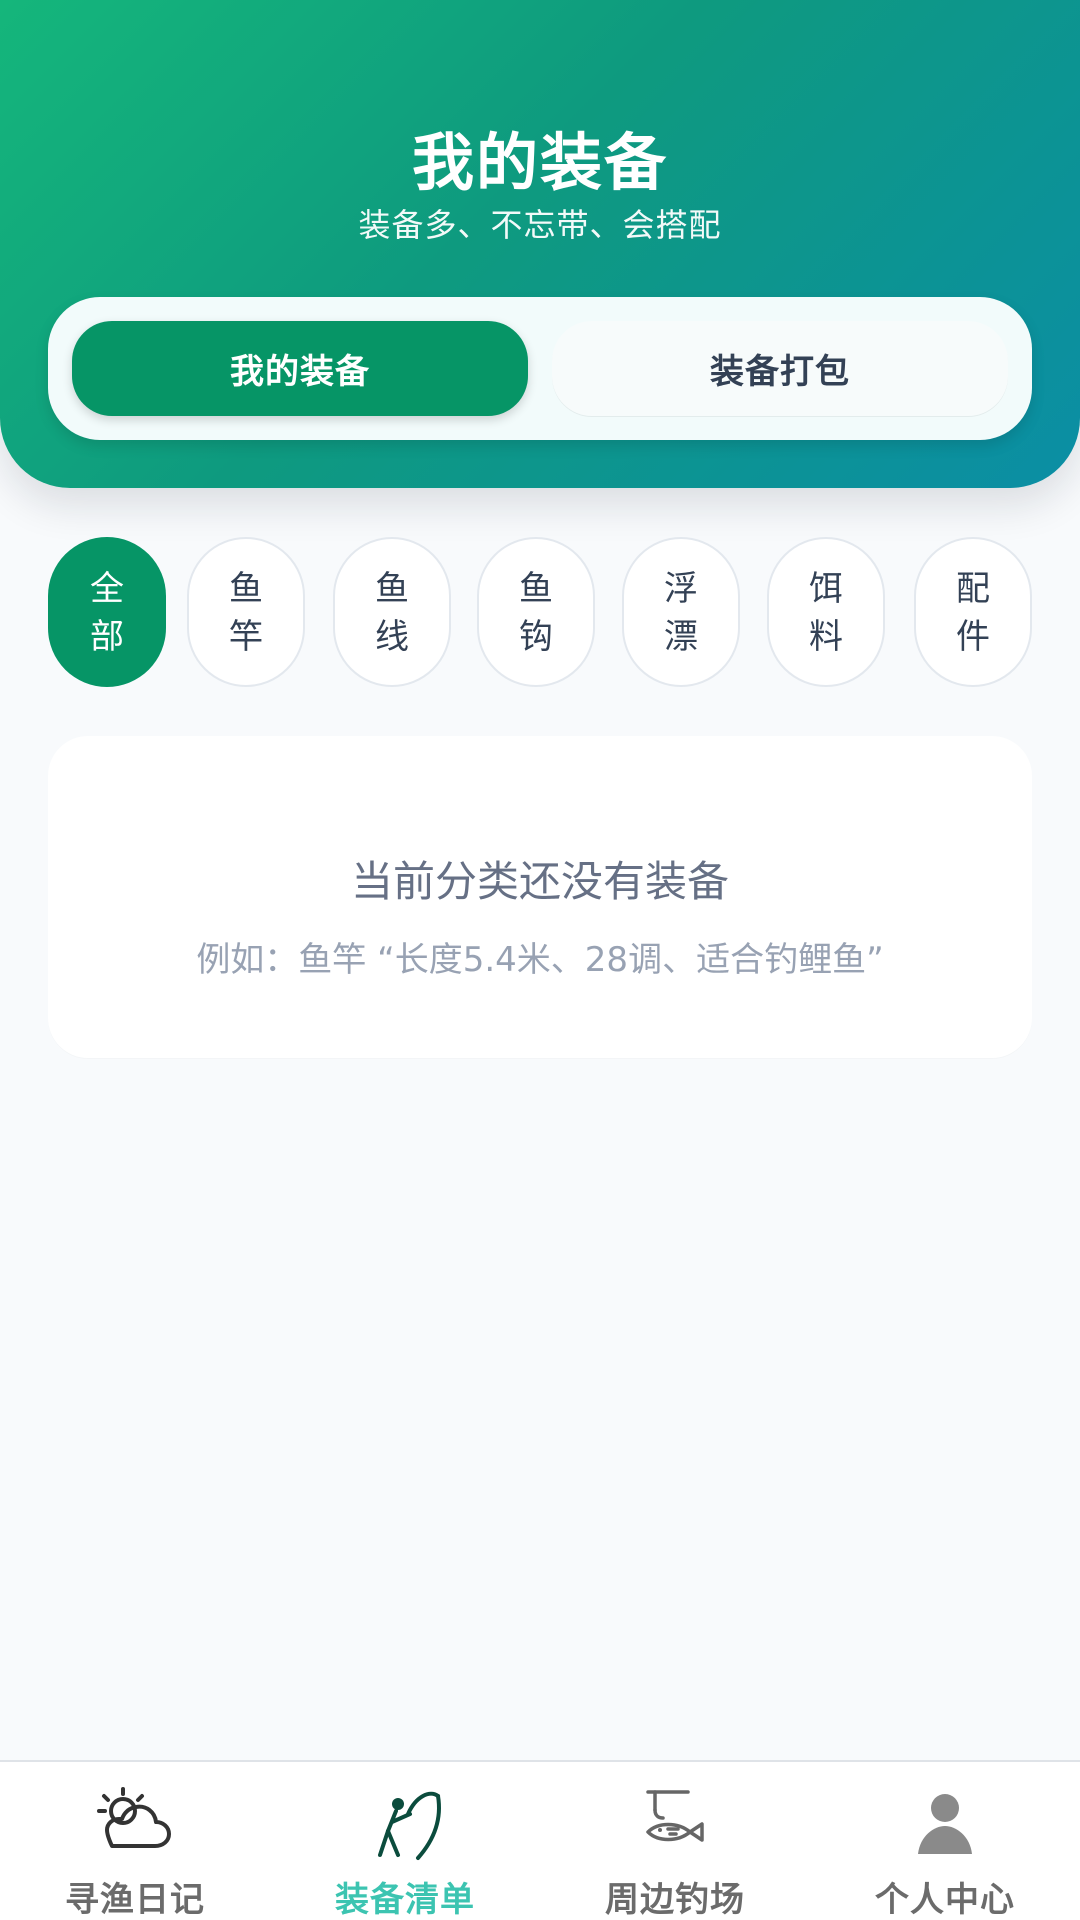  I want to click on category-pill-line: 鱼 线, so click(392, 612).